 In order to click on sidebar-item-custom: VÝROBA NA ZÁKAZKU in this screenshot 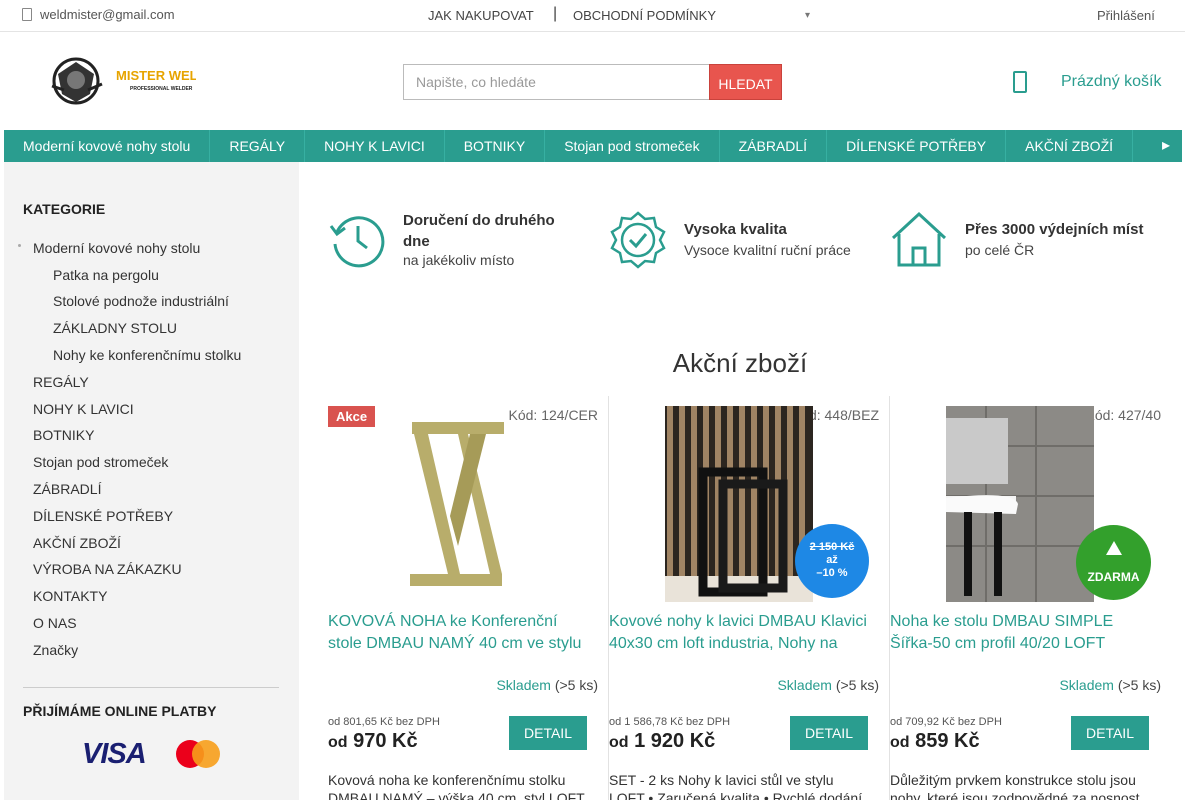, I will do `click(107, 569)`.